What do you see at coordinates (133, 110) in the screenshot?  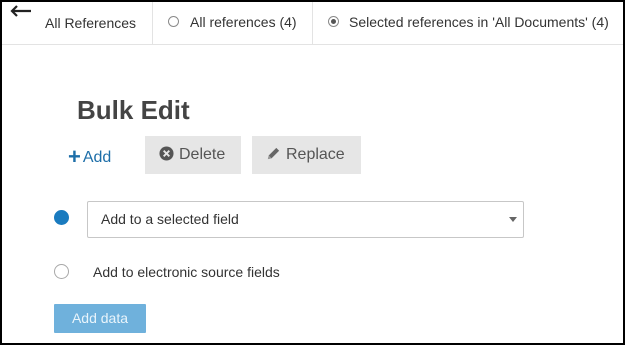 I see `page-title: Bulk Edit` at bounding box center [133, 110].